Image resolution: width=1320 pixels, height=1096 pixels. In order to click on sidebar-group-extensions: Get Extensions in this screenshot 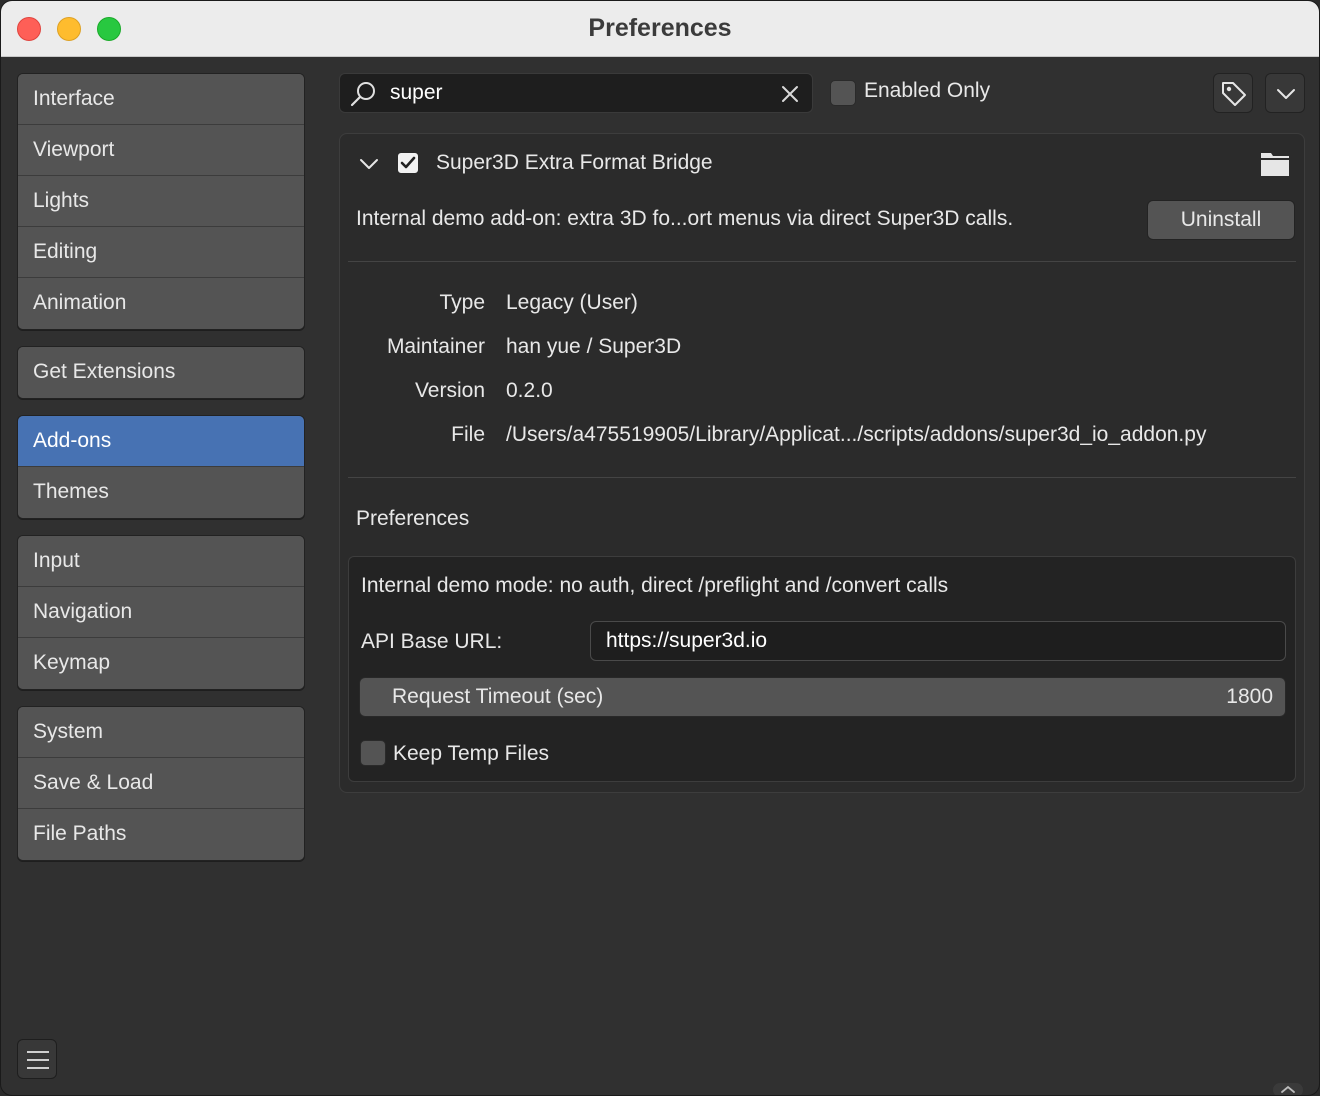, I will do `click(161, 372)`.